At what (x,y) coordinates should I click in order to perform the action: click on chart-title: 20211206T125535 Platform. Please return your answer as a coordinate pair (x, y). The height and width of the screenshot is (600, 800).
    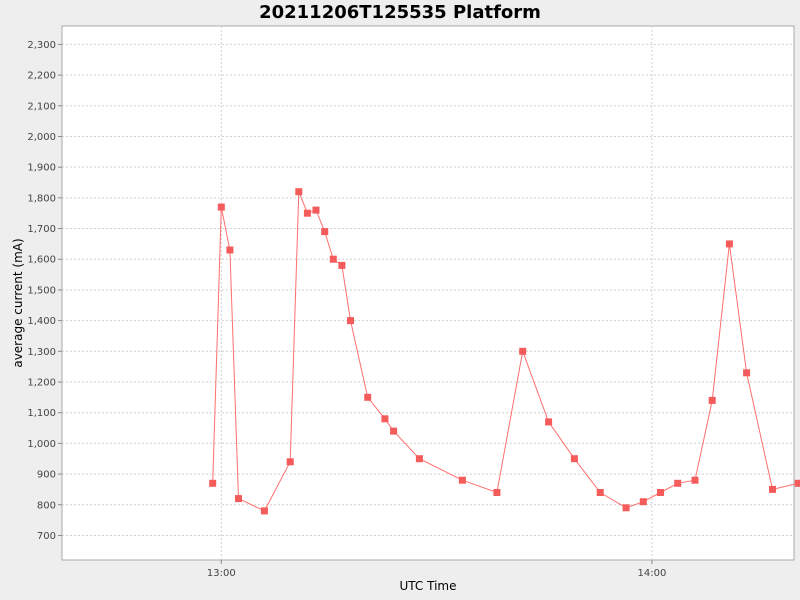
    Looking at the image, I should click on (400, 12).